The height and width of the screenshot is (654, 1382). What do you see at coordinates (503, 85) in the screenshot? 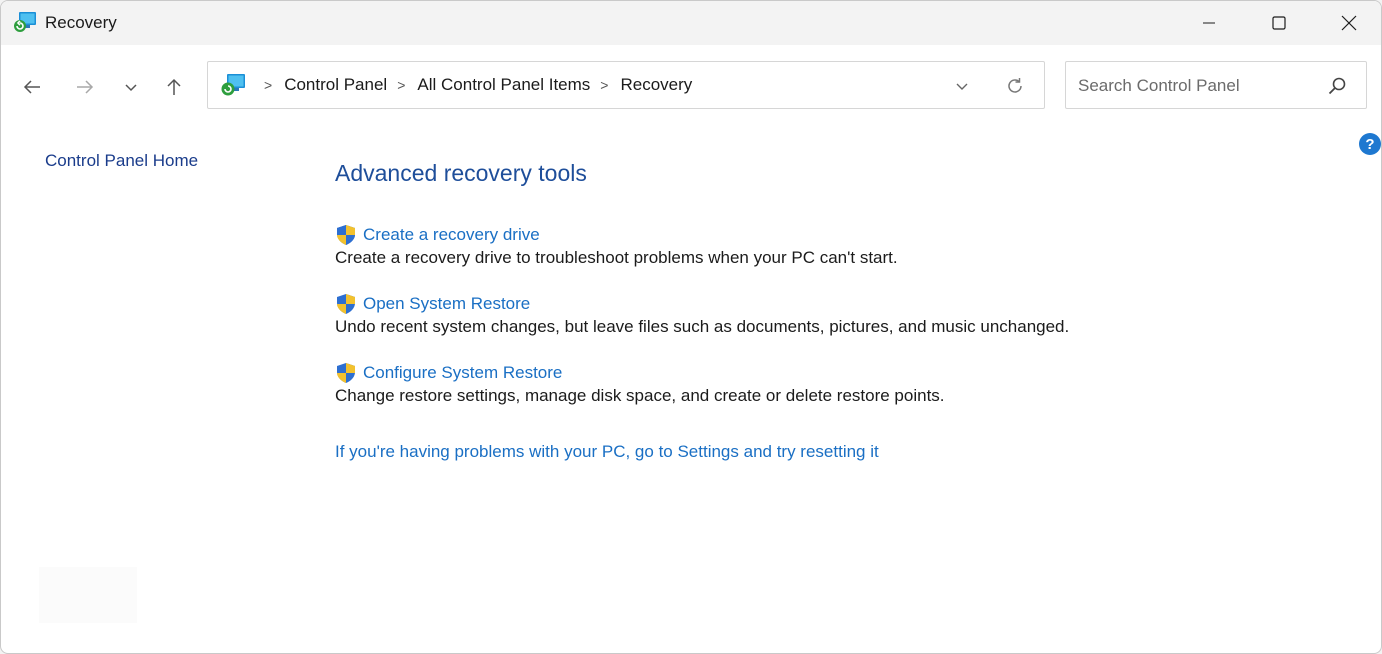
I see `breadcrumb-all-items: All Control Panel Items` at bounding box center [503, 85].